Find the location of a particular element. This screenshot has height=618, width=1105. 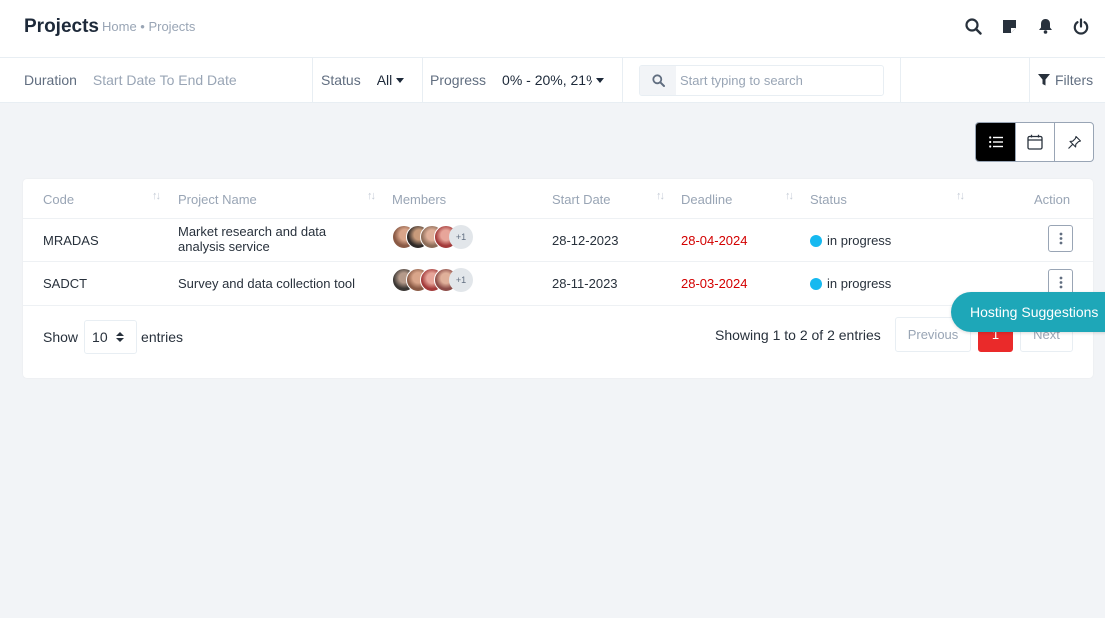

duration-label: Duration is located at coordinates (50, 80).